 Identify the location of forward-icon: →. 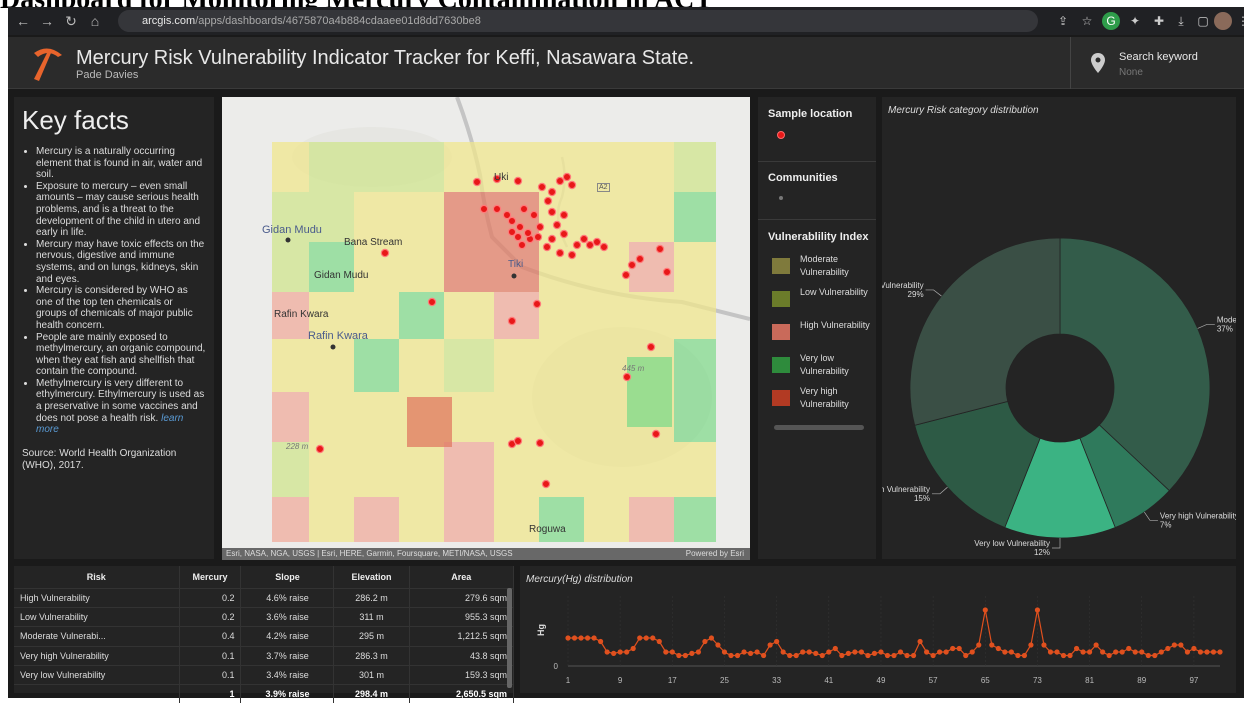
(47, 21).